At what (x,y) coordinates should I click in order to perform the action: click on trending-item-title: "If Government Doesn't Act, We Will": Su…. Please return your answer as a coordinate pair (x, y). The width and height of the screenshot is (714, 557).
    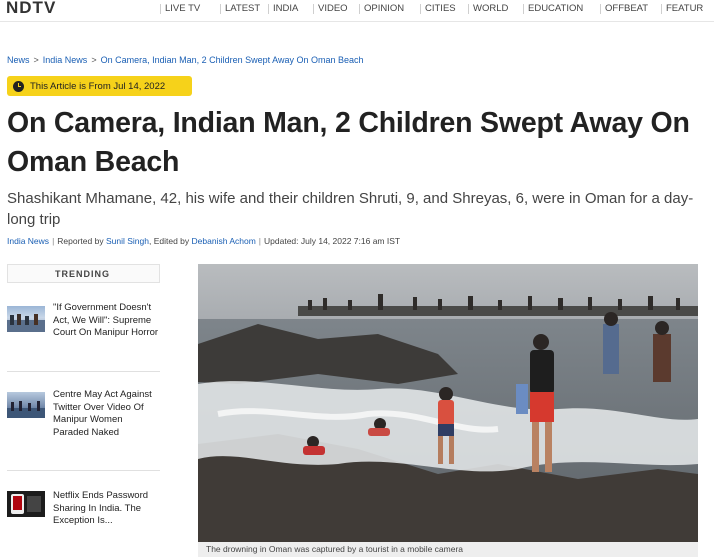
    Looking at the image, I should click on (106, 321).